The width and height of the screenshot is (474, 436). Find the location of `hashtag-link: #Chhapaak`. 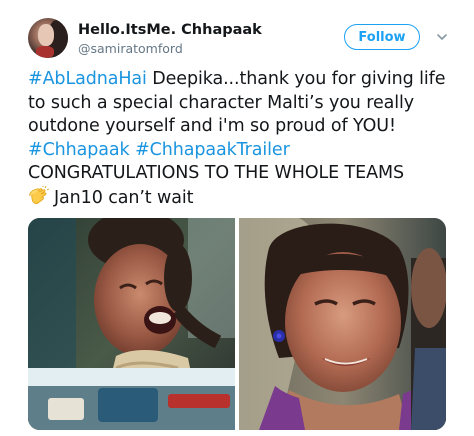

hashtag-link: #Chhapaak is located at coordinates (79, 150).